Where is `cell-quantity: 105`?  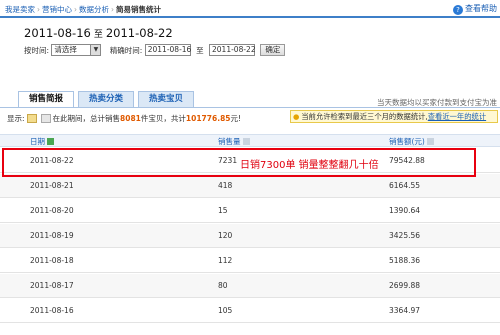 cell-quantity: 105 is located at coordinates (225, 310).